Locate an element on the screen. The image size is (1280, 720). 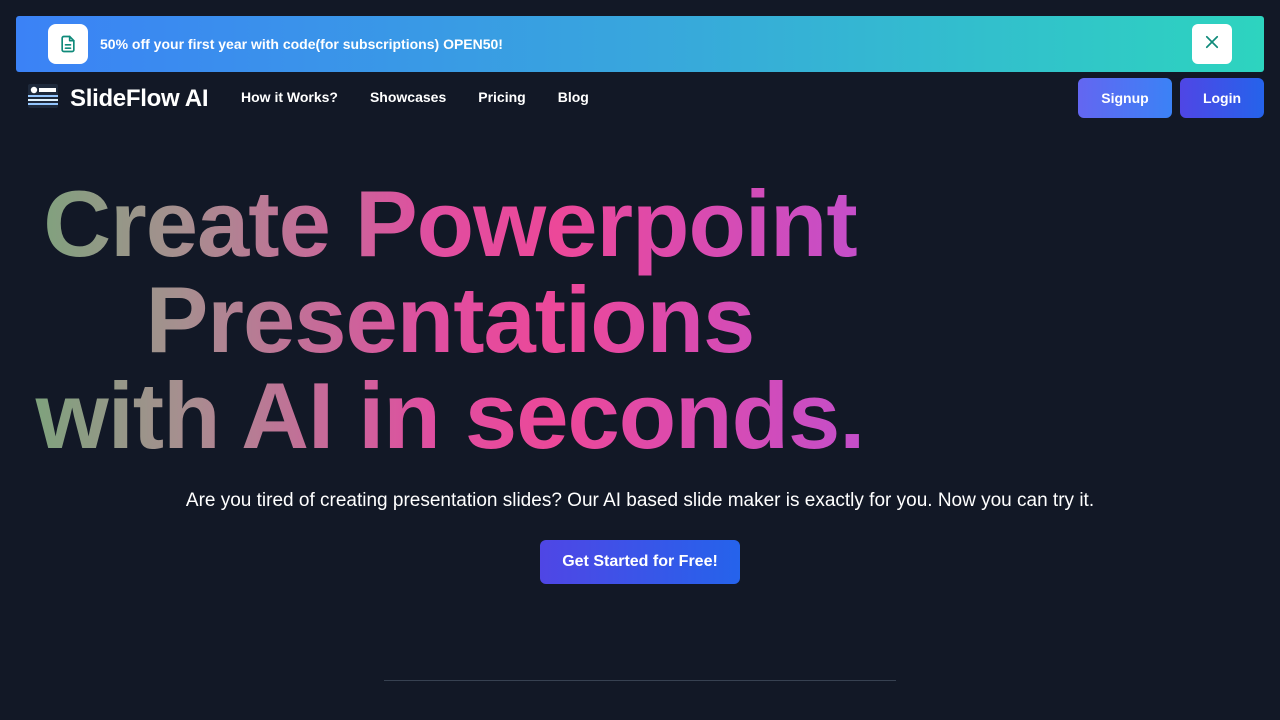
nav-link-how-it-works: How it Works? is located at coordinates (289, 97).